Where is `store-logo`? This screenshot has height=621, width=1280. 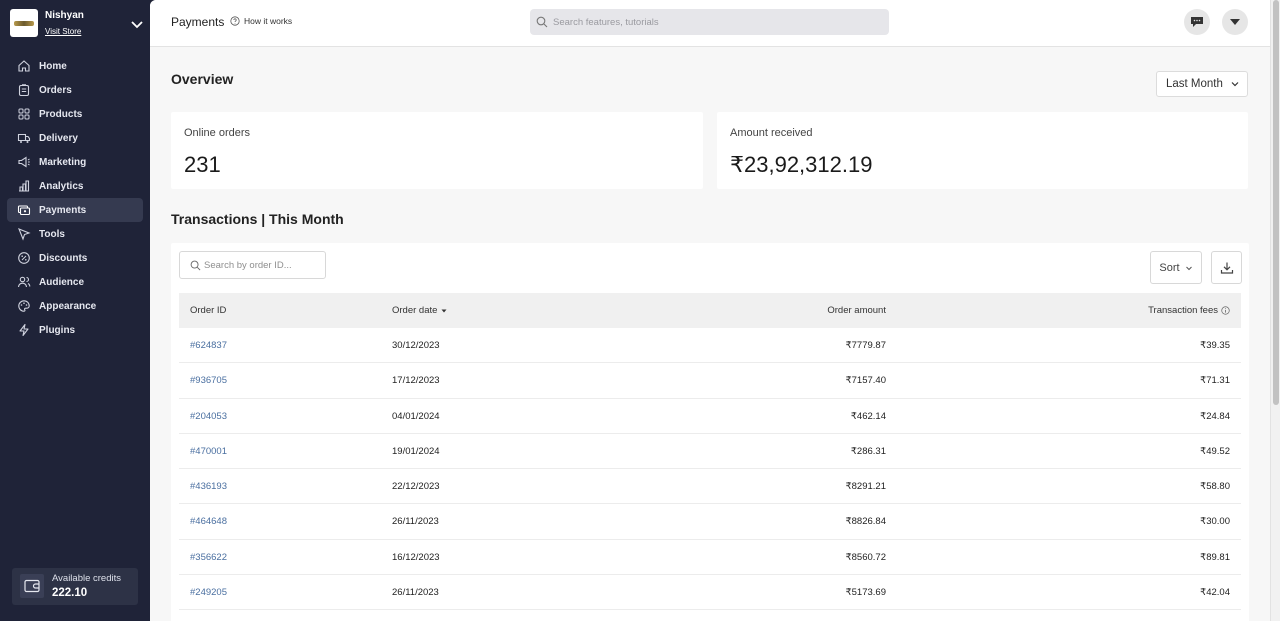
store-logo is located at coordinates (24, 23).